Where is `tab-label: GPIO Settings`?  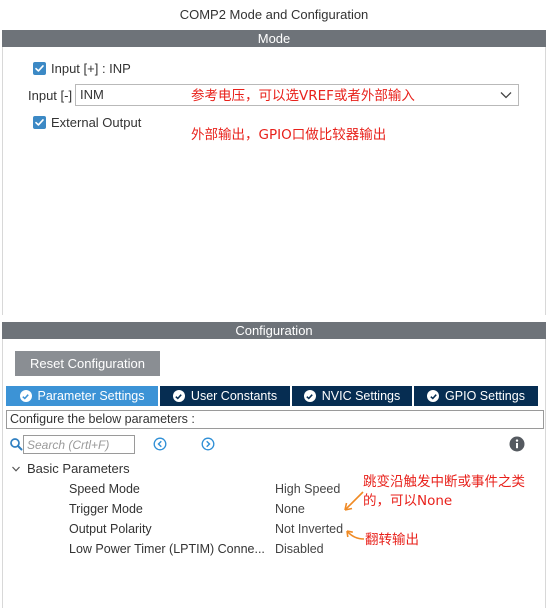 tab-label: GPIO Settings is located at coordinates (485, 396).